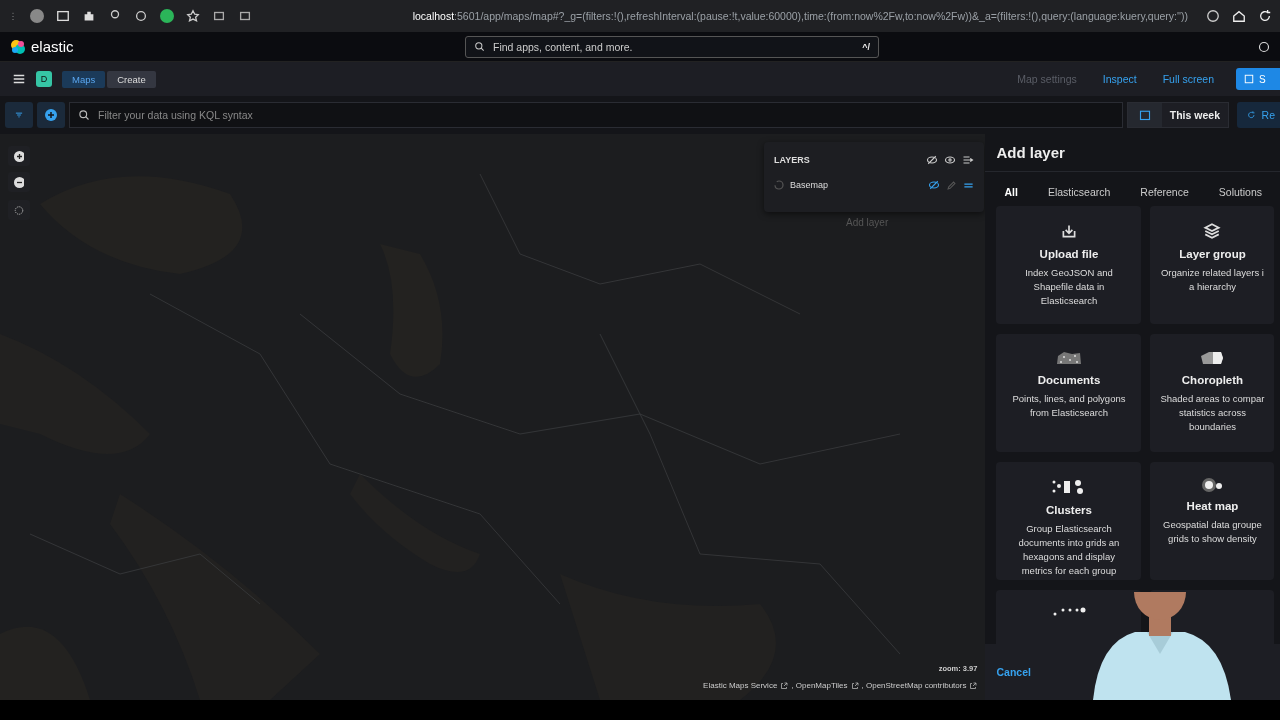 This screenshot has width=1280, height=720. Describe the element at coordinates (1069, 413) in the screenshot. I see `card-description: from Elasticsearch` at that location.